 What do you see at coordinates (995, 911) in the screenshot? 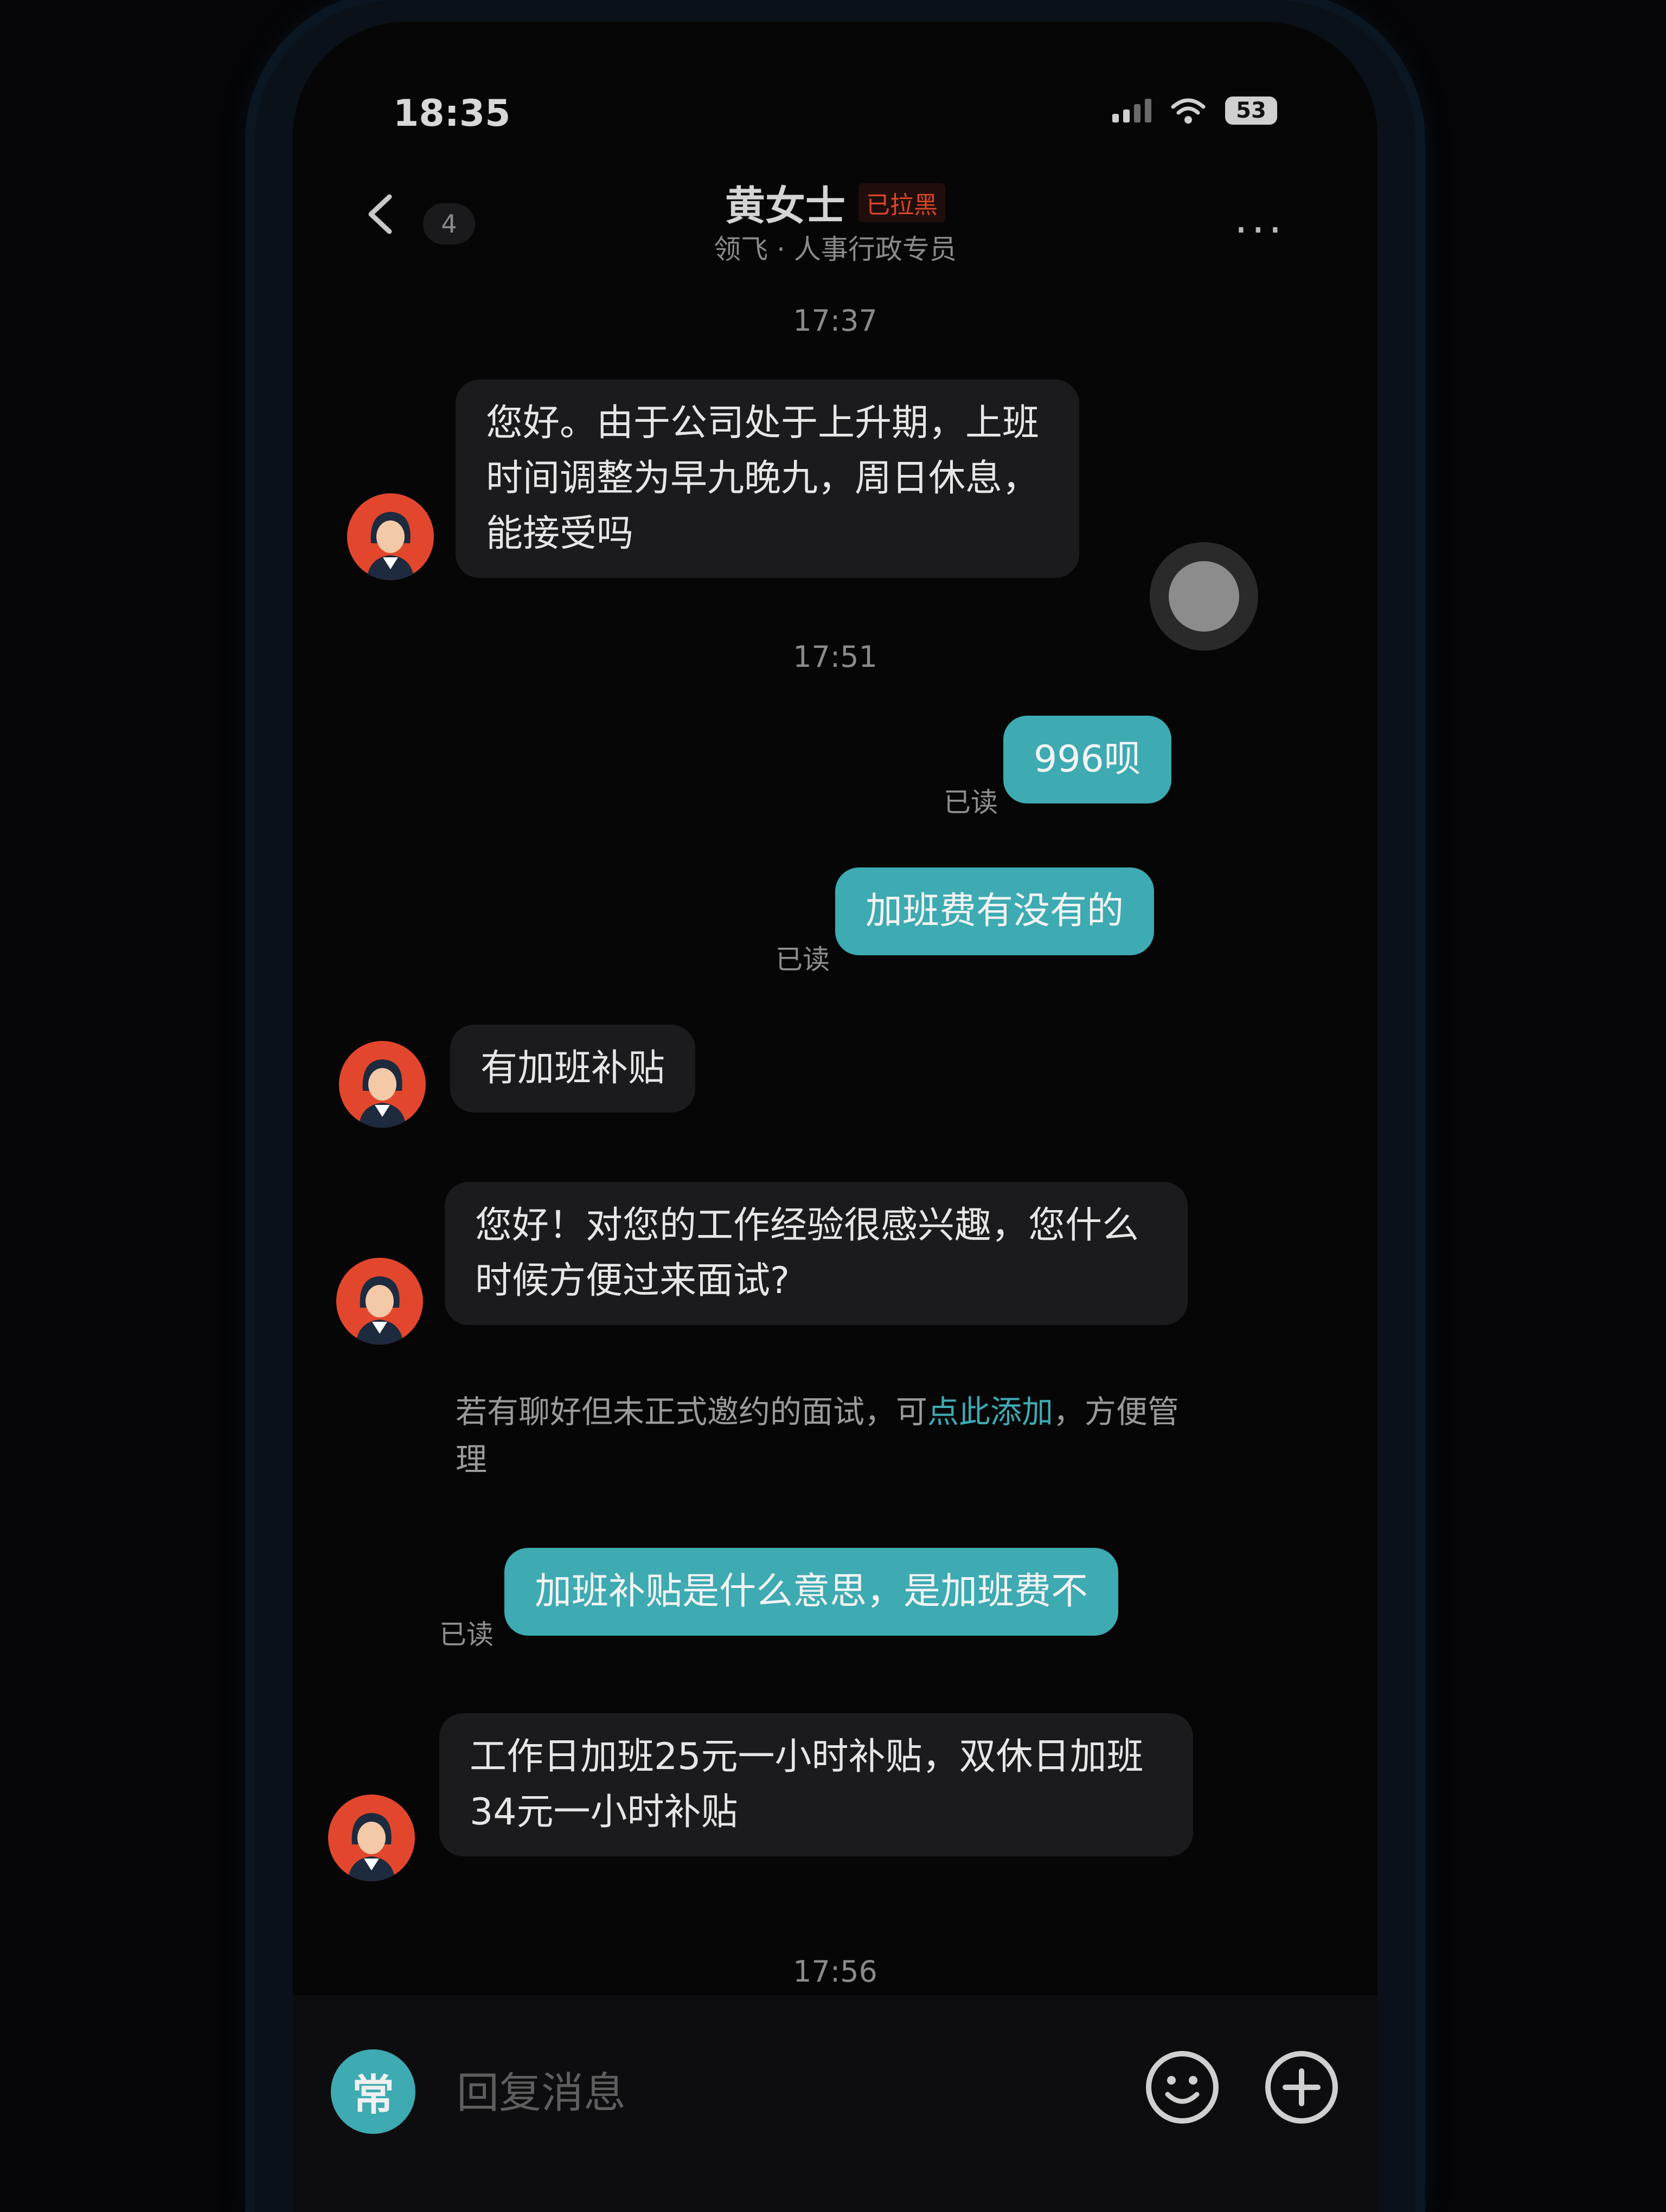
I see `outgoing-message: 加班费有没有的` at bounding box center [995, 911].